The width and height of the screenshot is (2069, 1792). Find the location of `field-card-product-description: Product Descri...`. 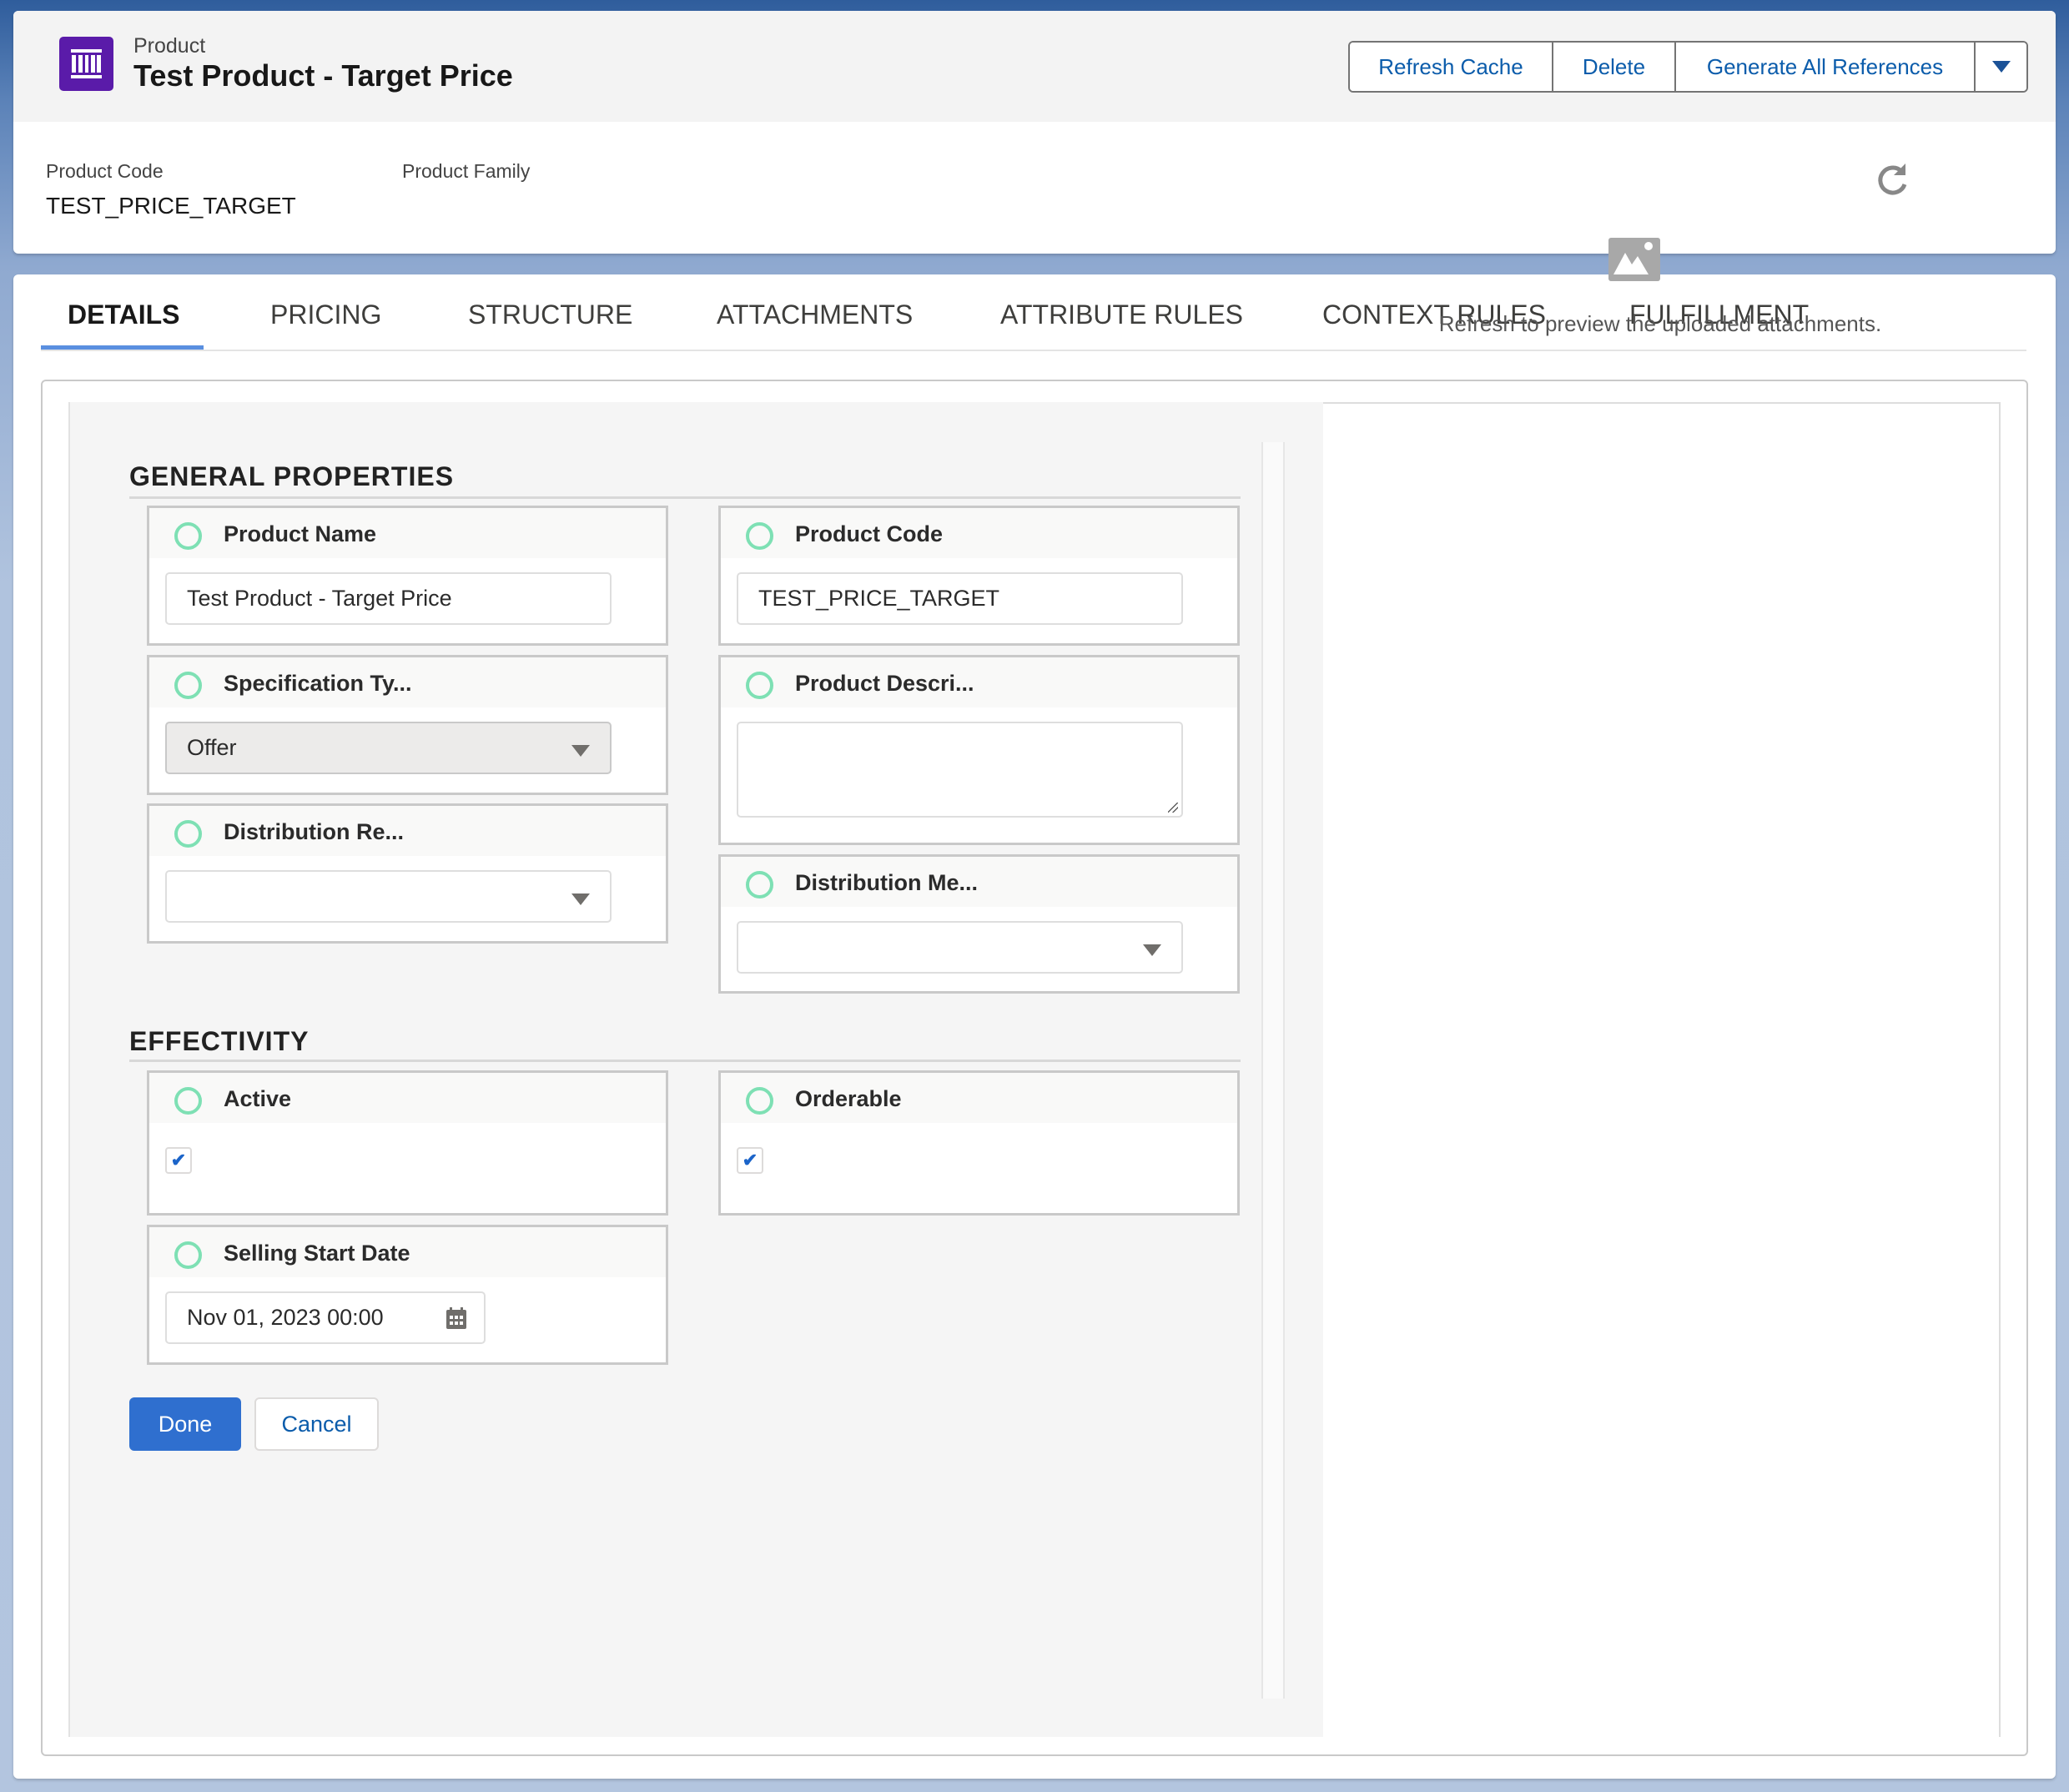

field-card-product-description: Product Descri... is located at coordinates (979, 750).